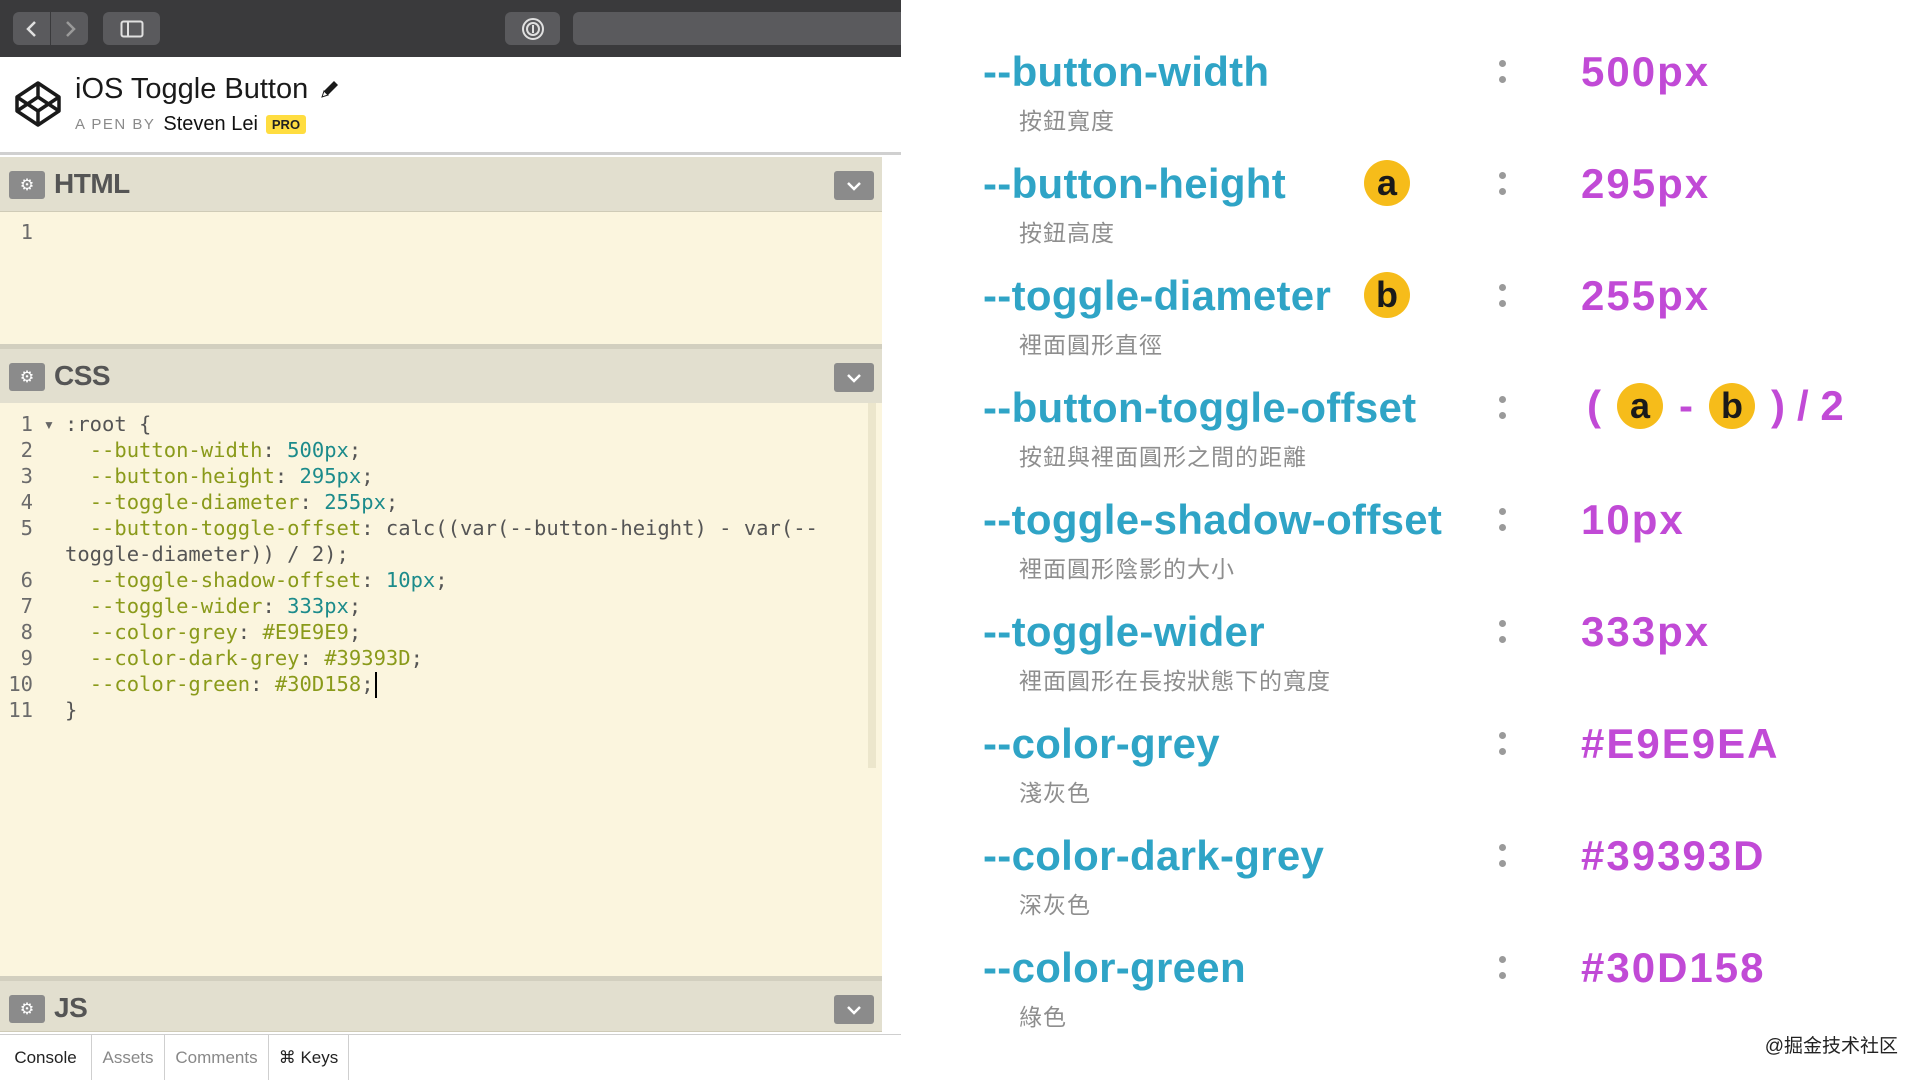  I want to click on pen-title: iOS Toggle Button, so click(192, 89).